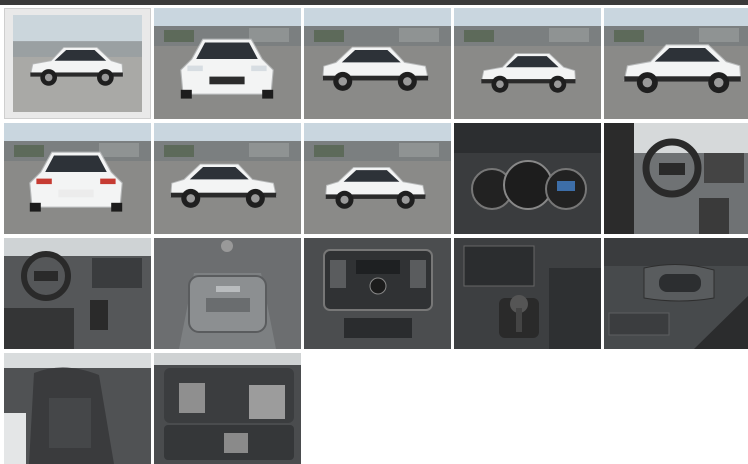 The image size is (748, 464). What do you see at coordinates (374, 2) in the screenshot?
I see `top-bar` at bounding box center [374, 2].